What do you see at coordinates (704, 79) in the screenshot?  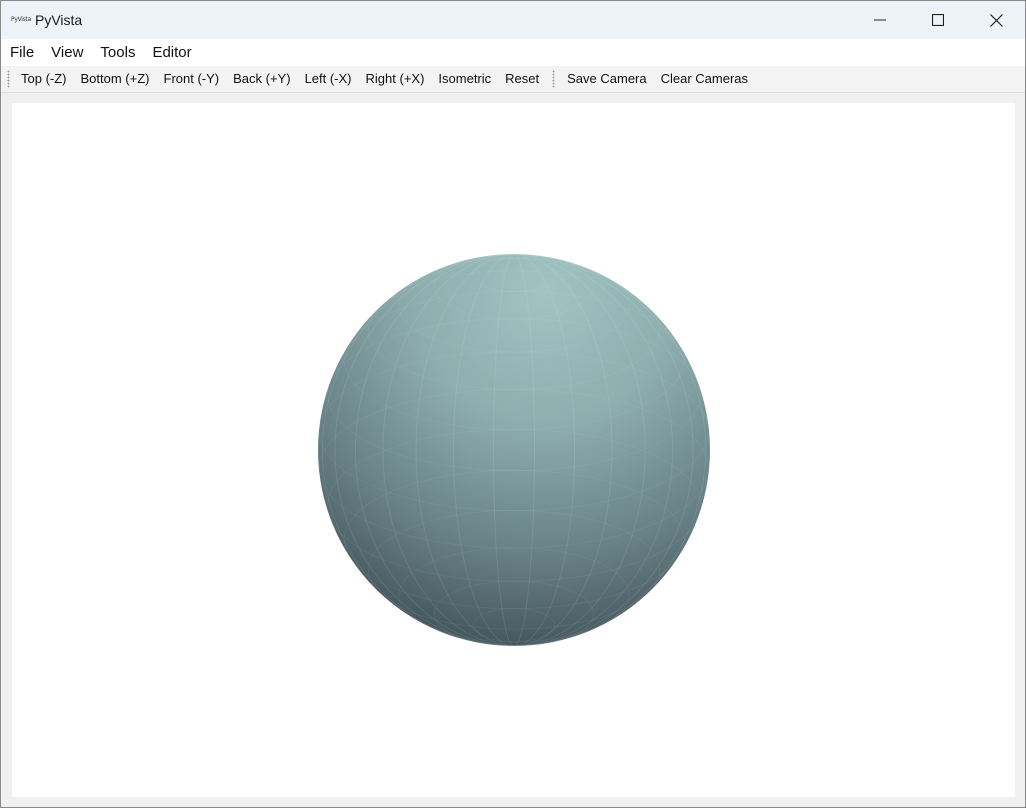 I see `clear-cameras-button: Clear Cameras` at bounding box center [704, 79].